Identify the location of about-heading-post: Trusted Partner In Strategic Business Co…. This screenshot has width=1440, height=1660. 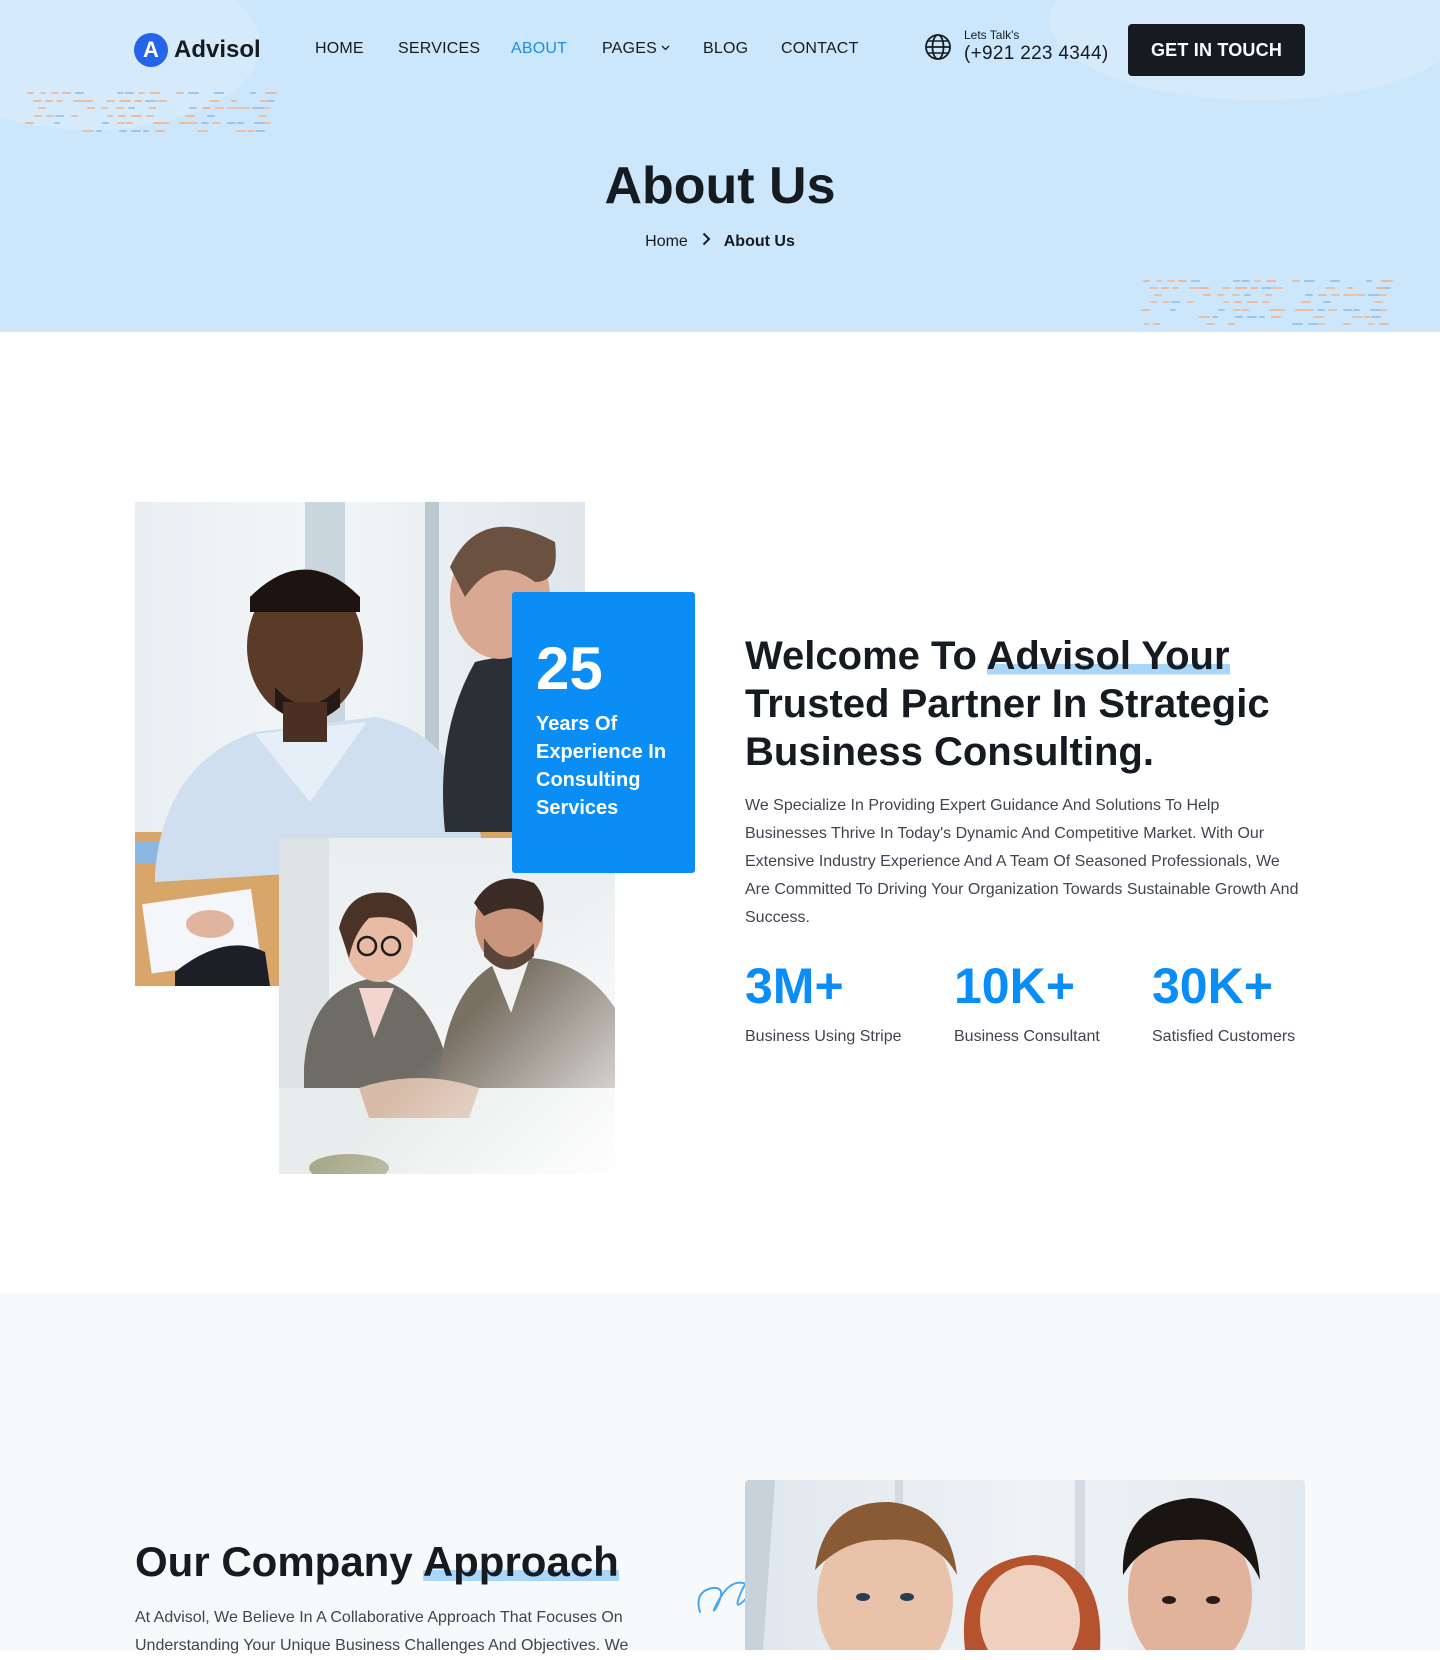
(1007, 728).